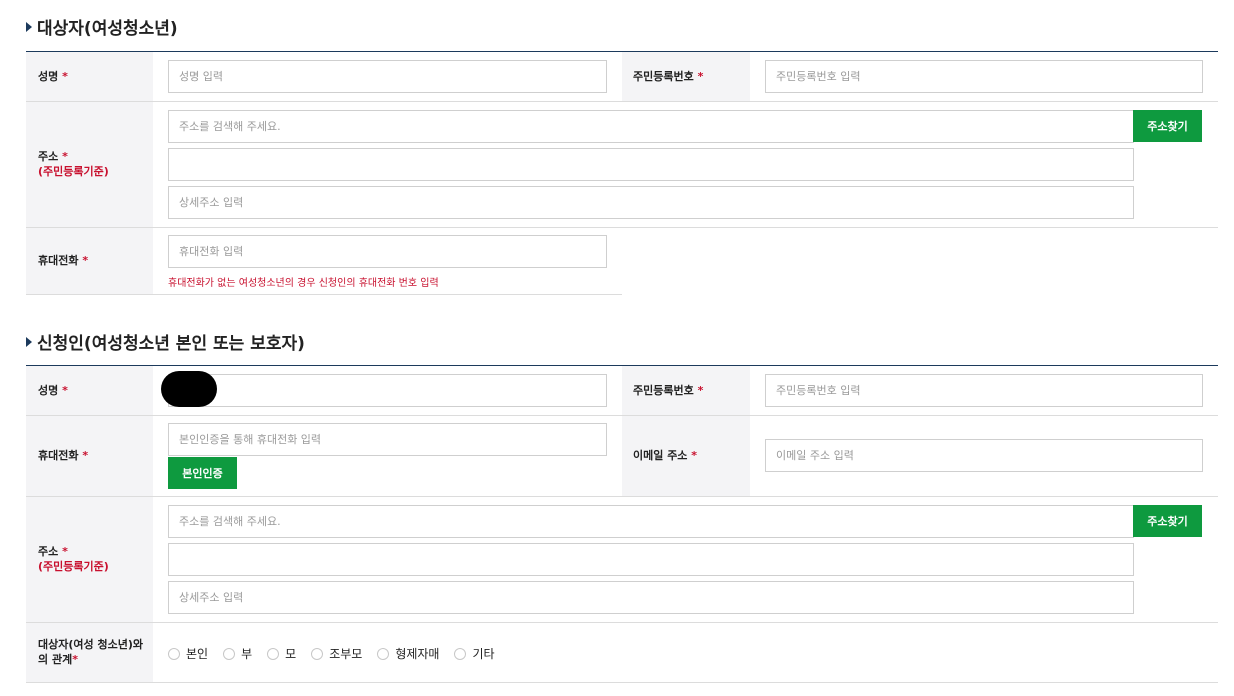  Describe the element at coordinates (1167, 521) in the screenshot. I see `applicant-address-search-button: 주소찾기` at that location.